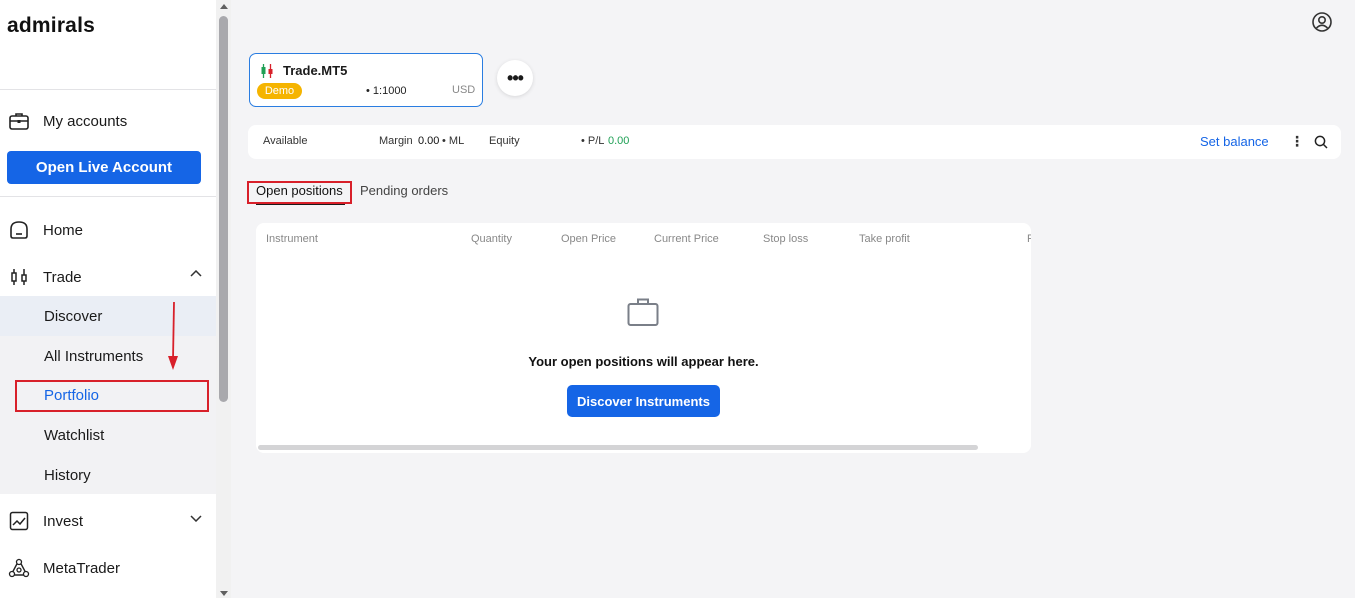 The width and height of the screenshot is (1355, 598). What do you see at coordinates (589, 239) in the screenshot?
I see `column-header: Open Price` at bounding box center [589, 239].